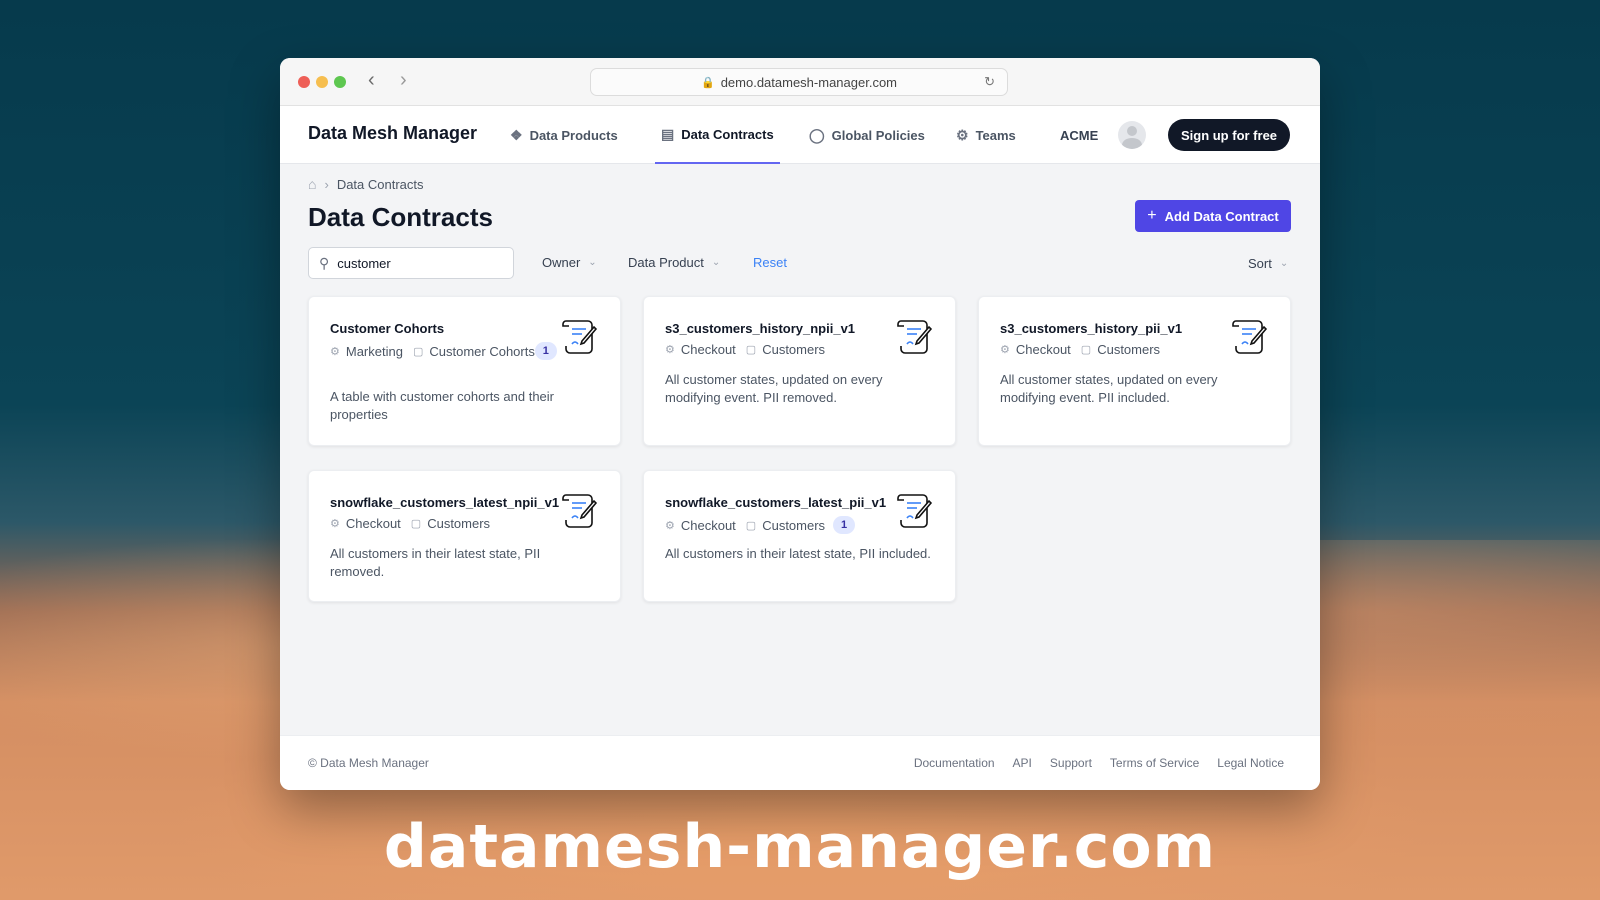 The width and height of the screenshot is (1600, 900). Describe the element at coordinates (445, 502) in the screenshot. I see `contract-title: snowflake_customers_latest_npii_v1` at that location.